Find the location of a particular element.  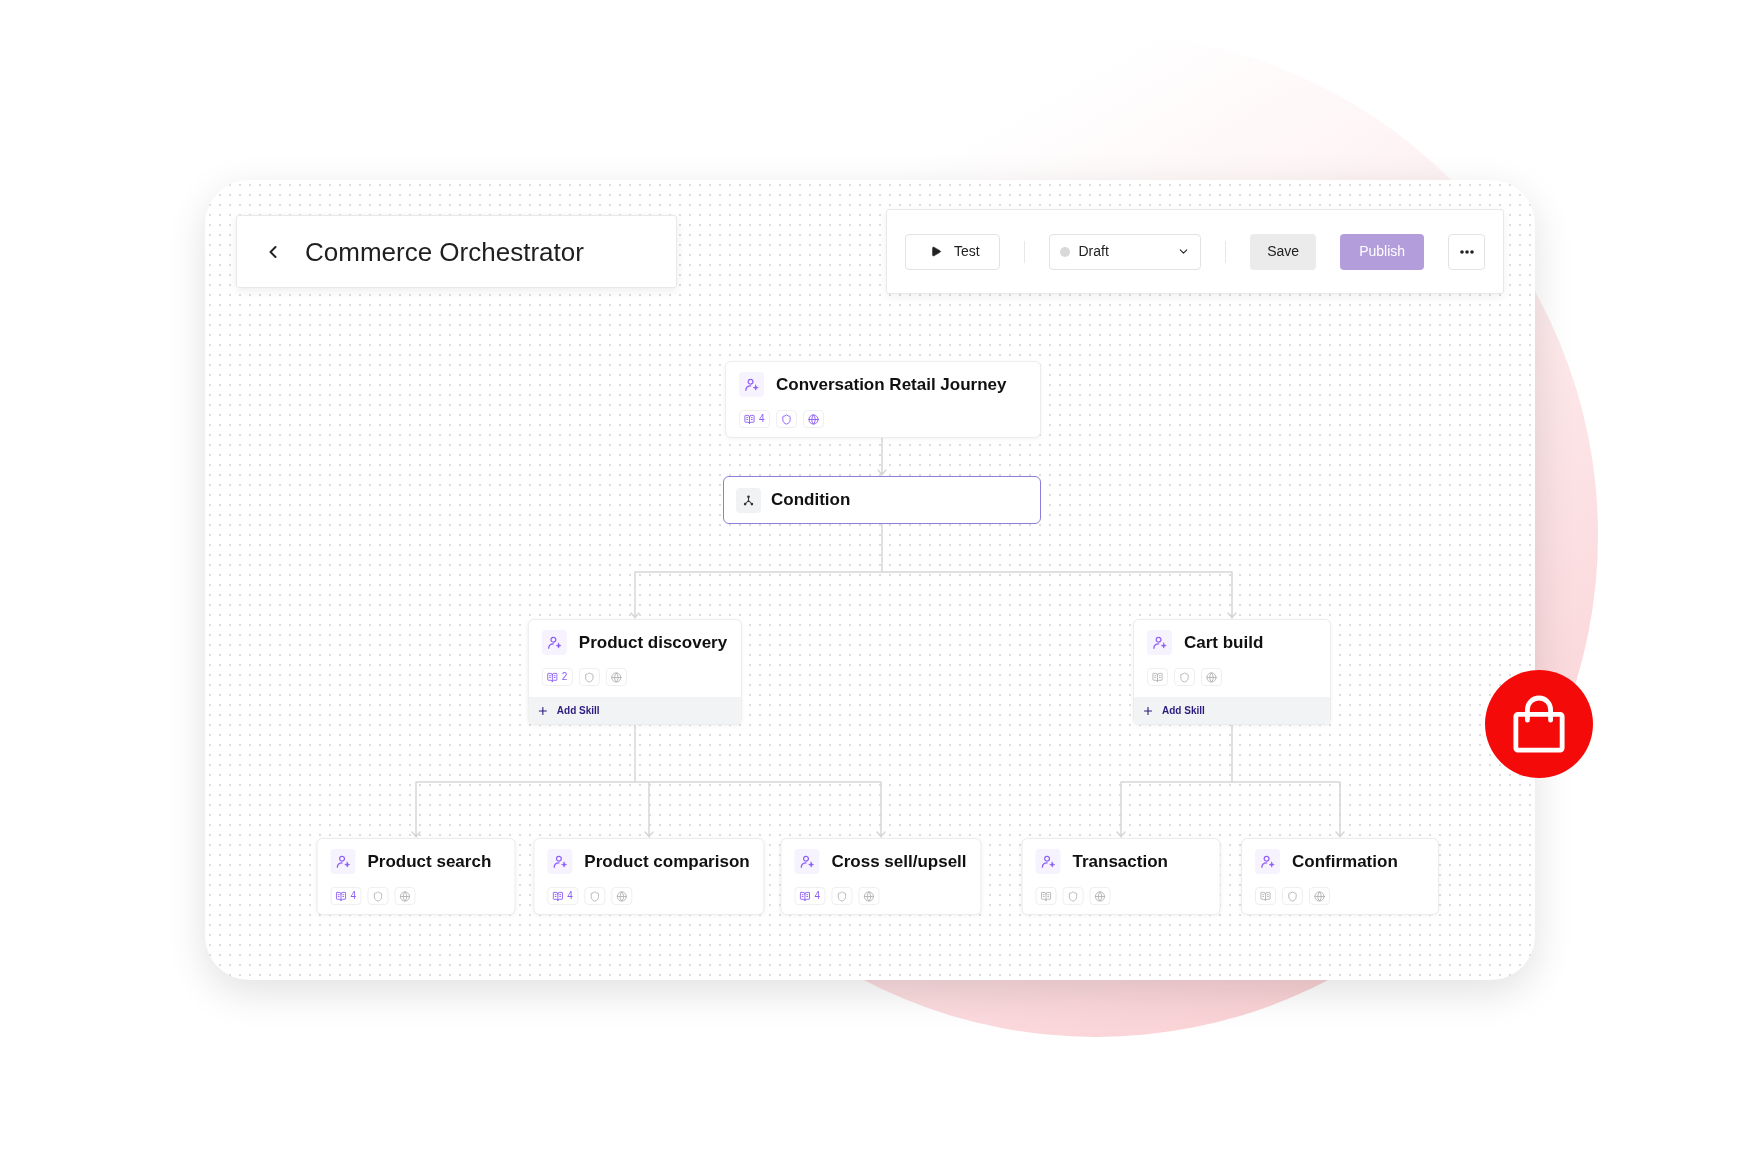

agent-node: Cross sell/upsell 4 is located at coordinates (881, 876).